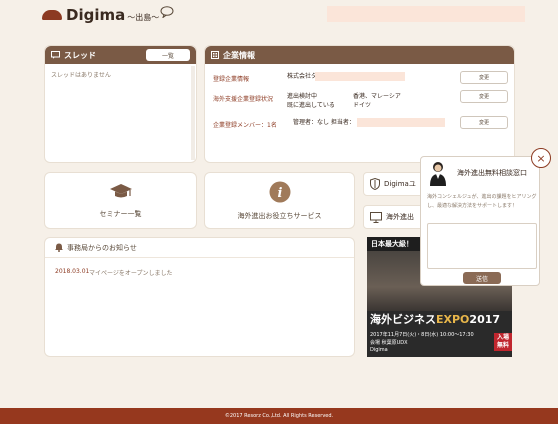 This screenshot has height=424, width=558. What do you see at coordinates (389, 343) in the screenshot?
I see `expo-venue: 会場 秋葉原UDX` at bounding box center [389, 343].